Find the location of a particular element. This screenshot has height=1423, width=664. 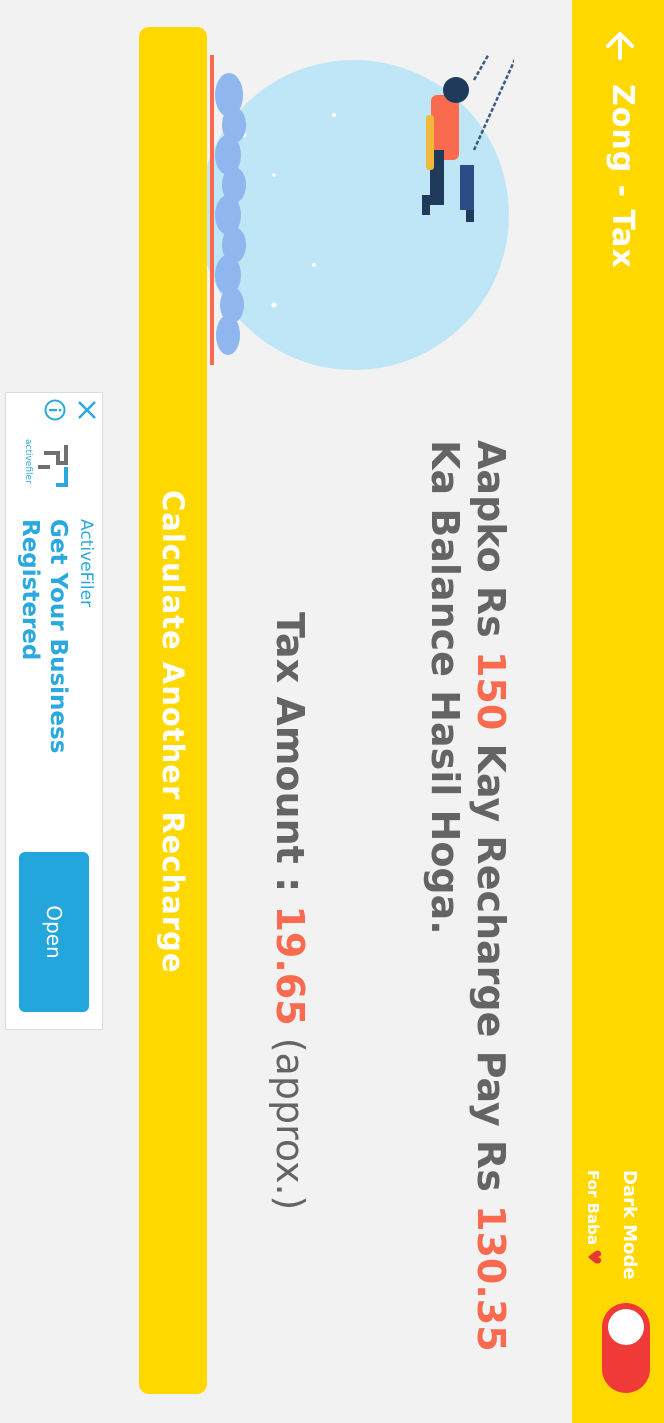

tax-amount-value: 19.65 is located at coordinates (290, 965).